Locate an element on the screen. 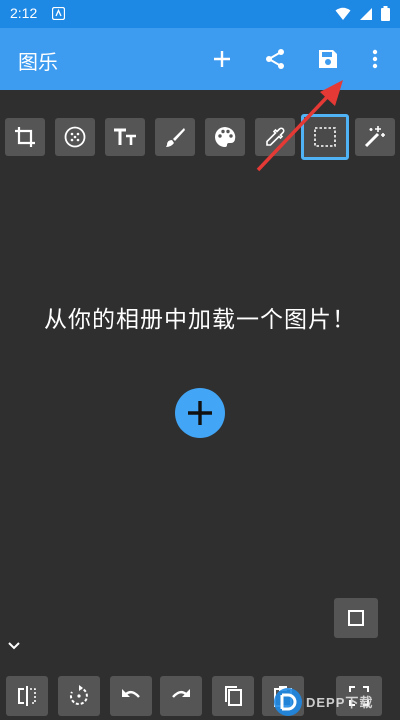 This screenshot has width=400, height=720. signal-icon is located at coordinates (366, 13).